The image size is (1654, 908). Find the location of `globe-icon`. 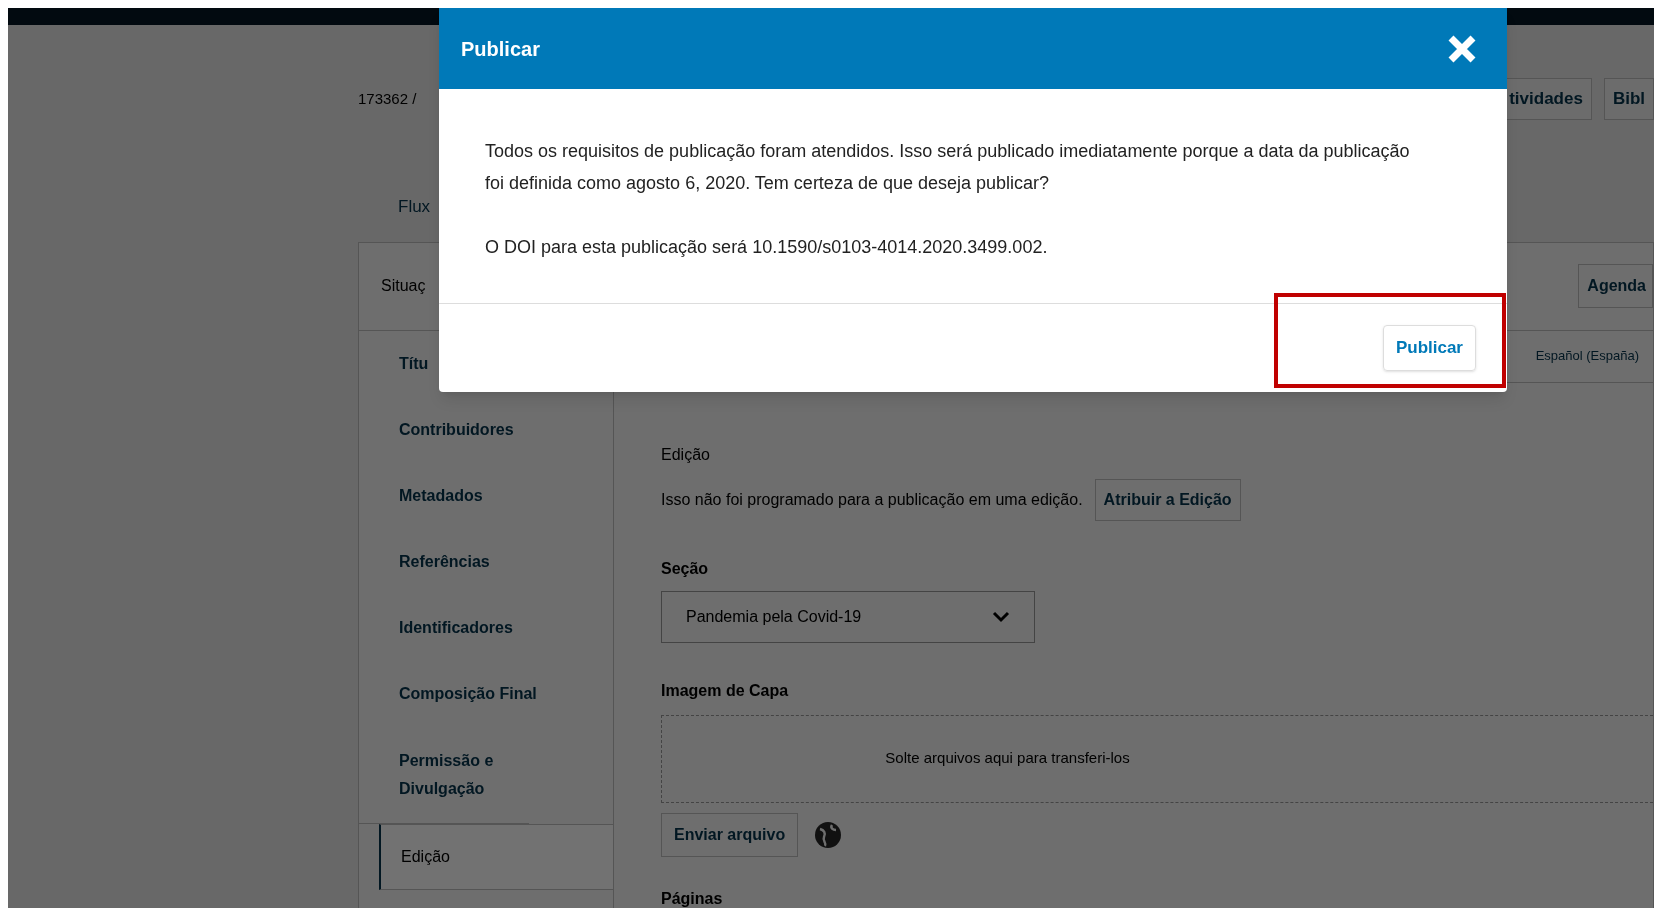

globe-icon is located at coordinates (828, 834).